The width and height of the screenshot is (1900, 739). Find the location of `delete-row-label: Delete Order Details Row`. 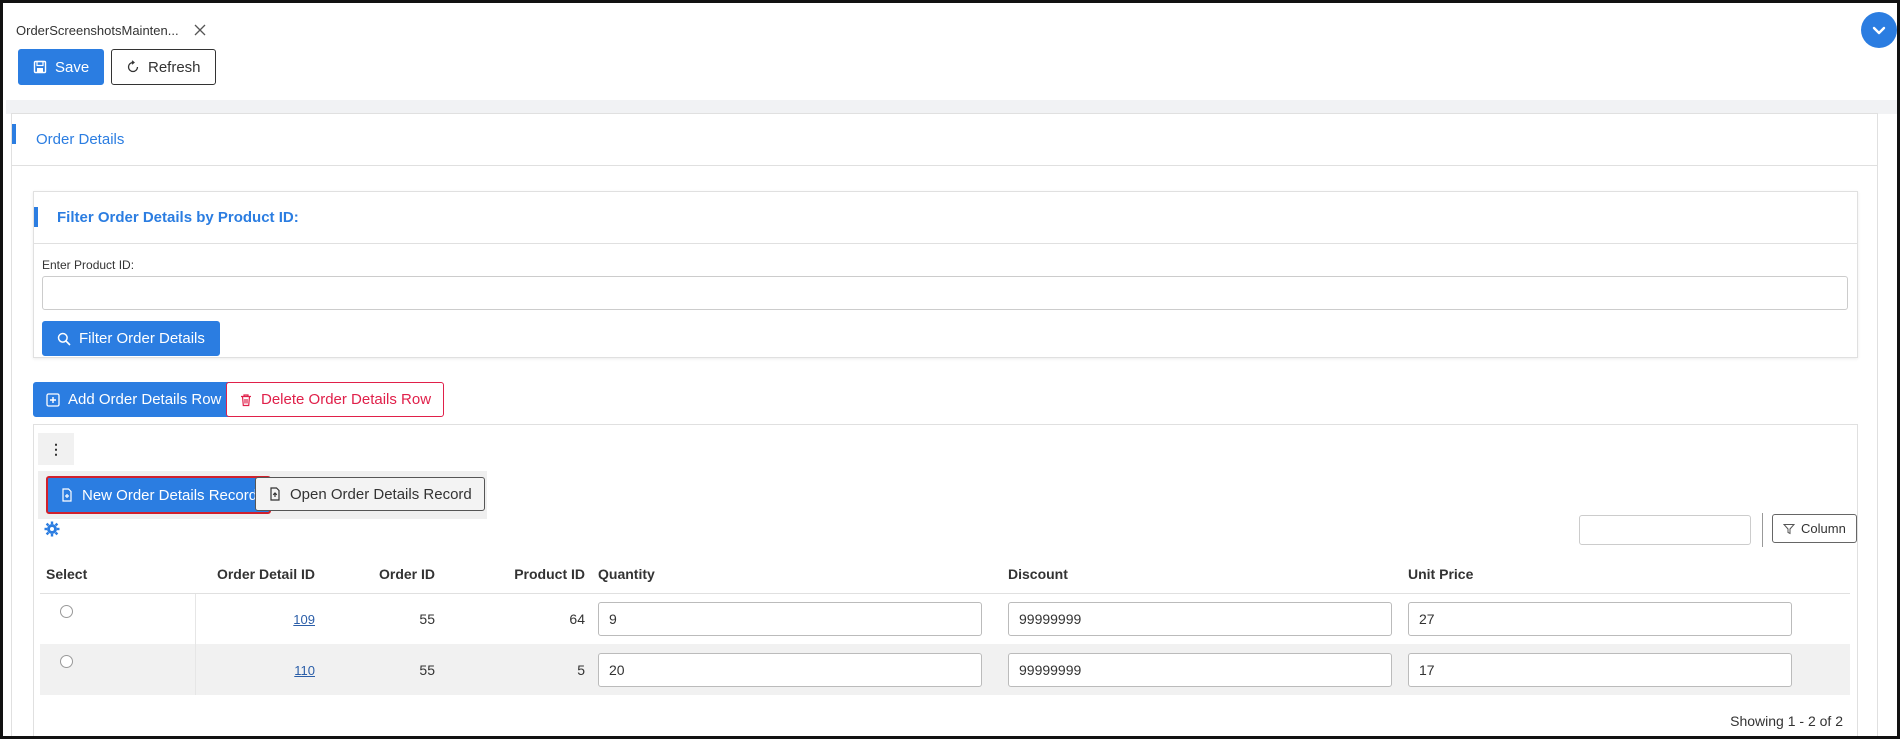

delete-row-label: Delete Order Details Row is located at coordinates (346, 399).